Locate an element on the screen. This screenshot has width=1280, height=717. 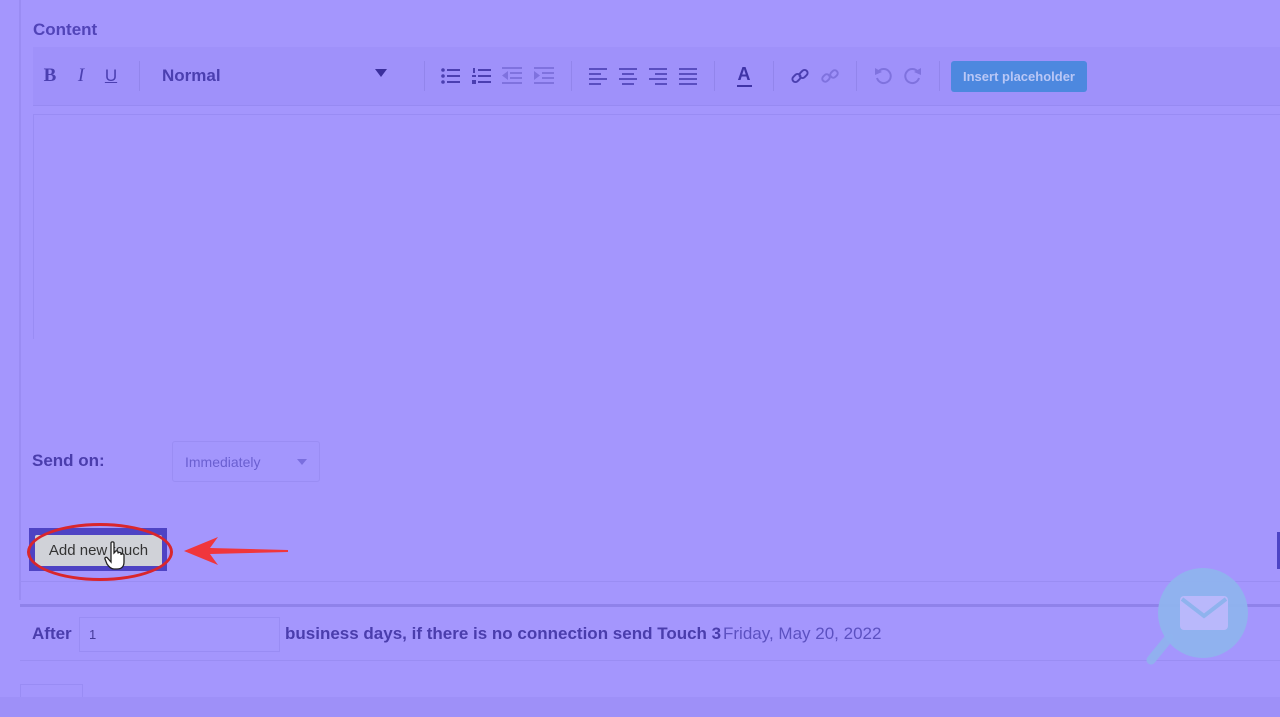
send-on-select: Immediately is located at coordinates (246, 461).